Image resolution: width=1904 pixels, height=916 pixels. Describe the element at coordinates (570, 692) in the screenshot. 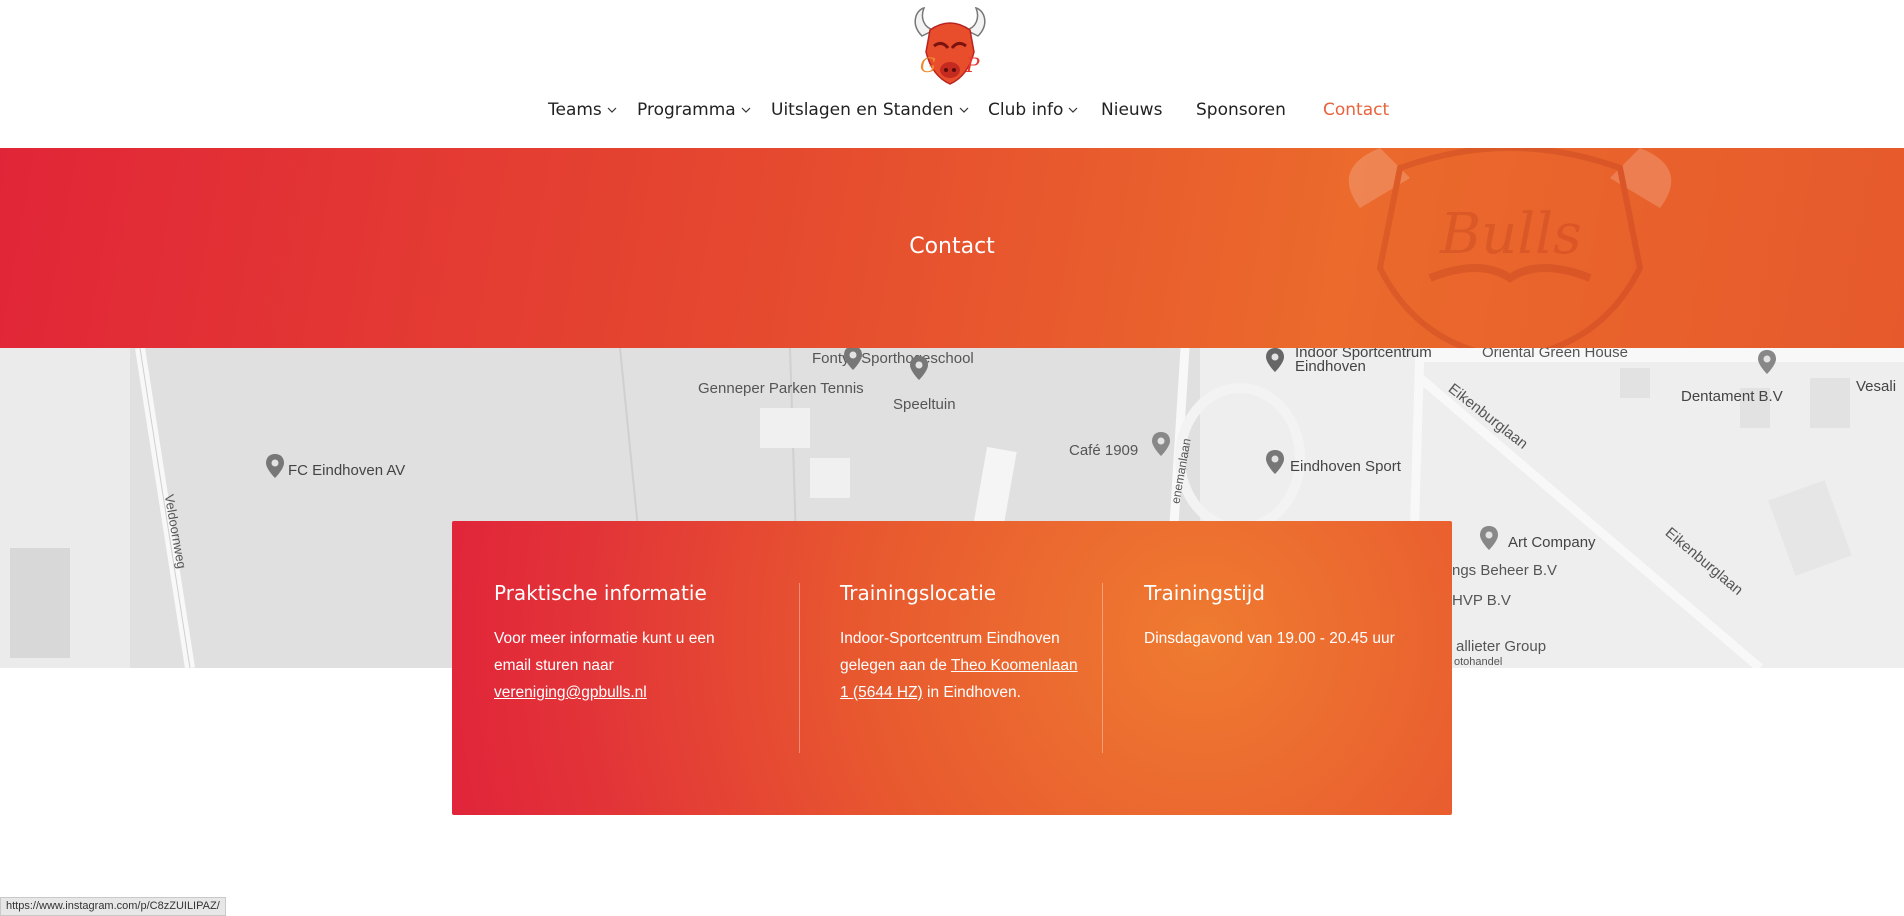

I see `email-link: vereniging@gpbulls.nl` at that location.